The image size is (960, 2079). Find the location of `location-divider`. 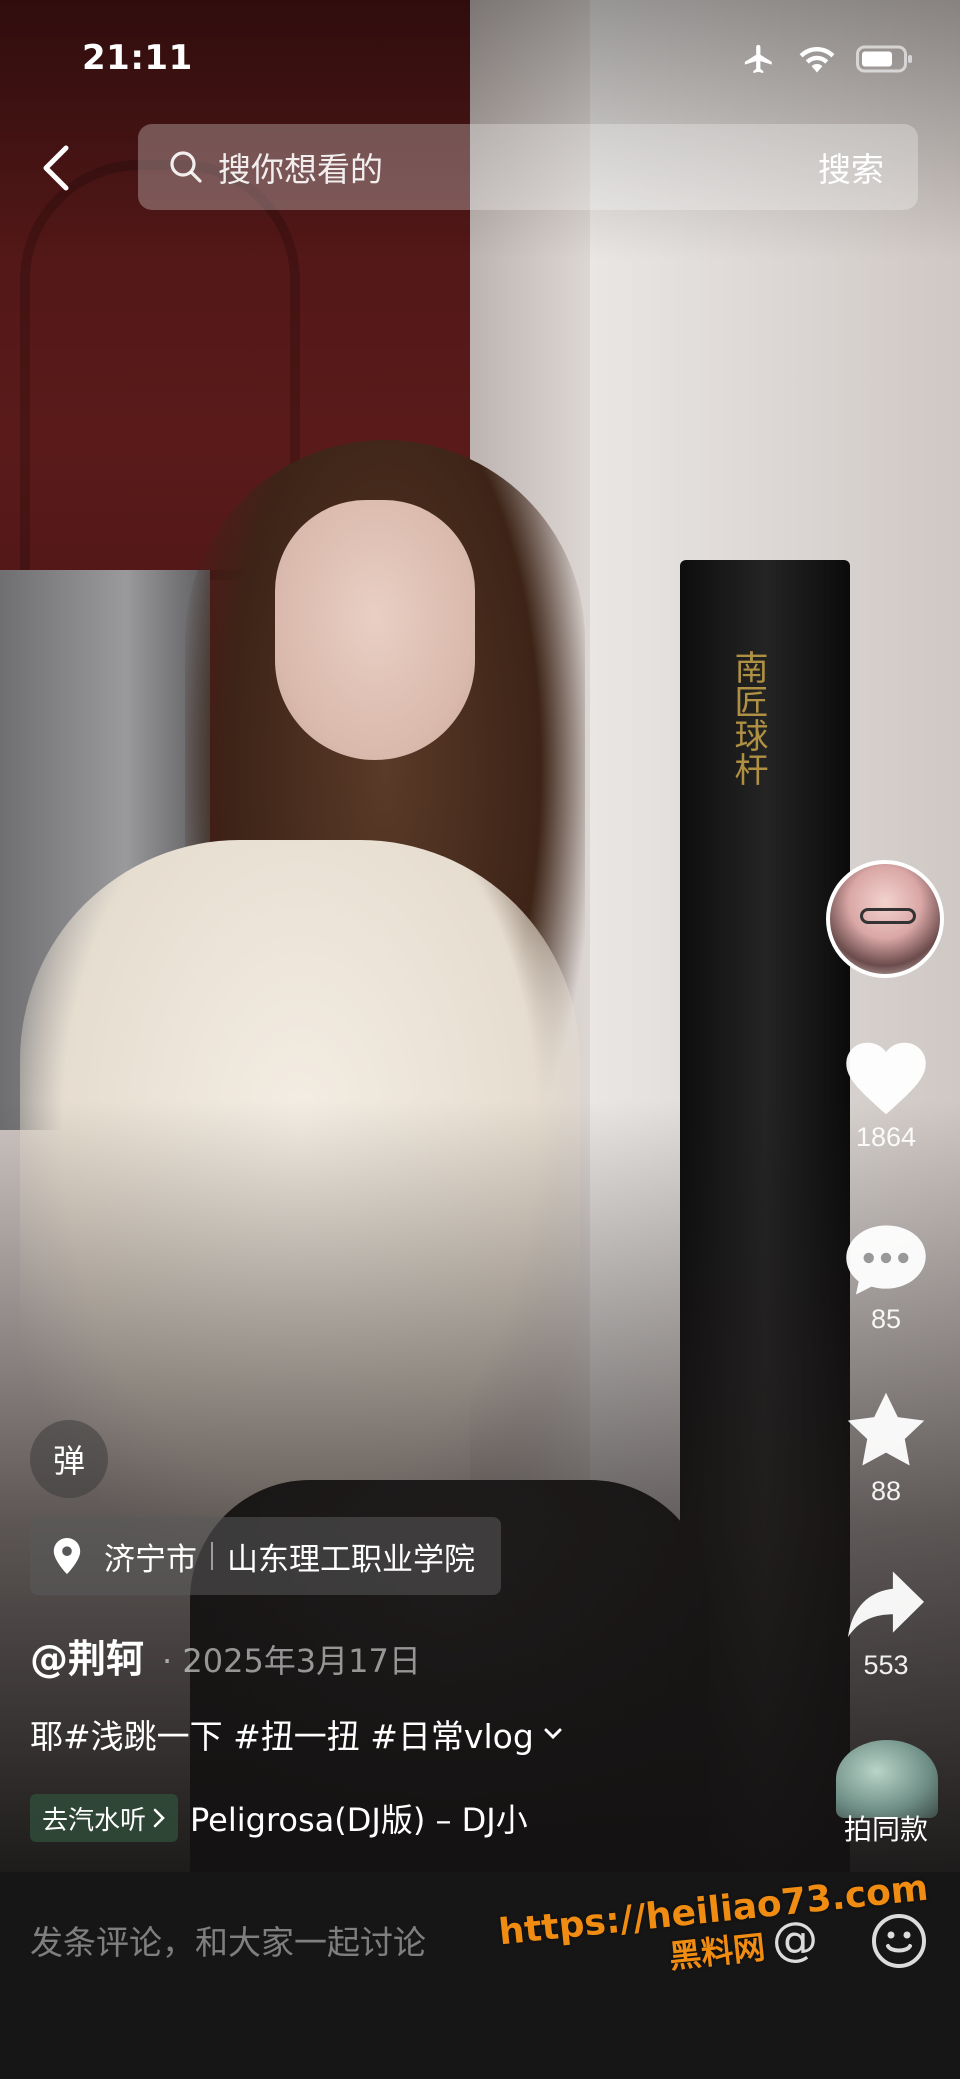

location-divider is located at coordinates (212, 1556).